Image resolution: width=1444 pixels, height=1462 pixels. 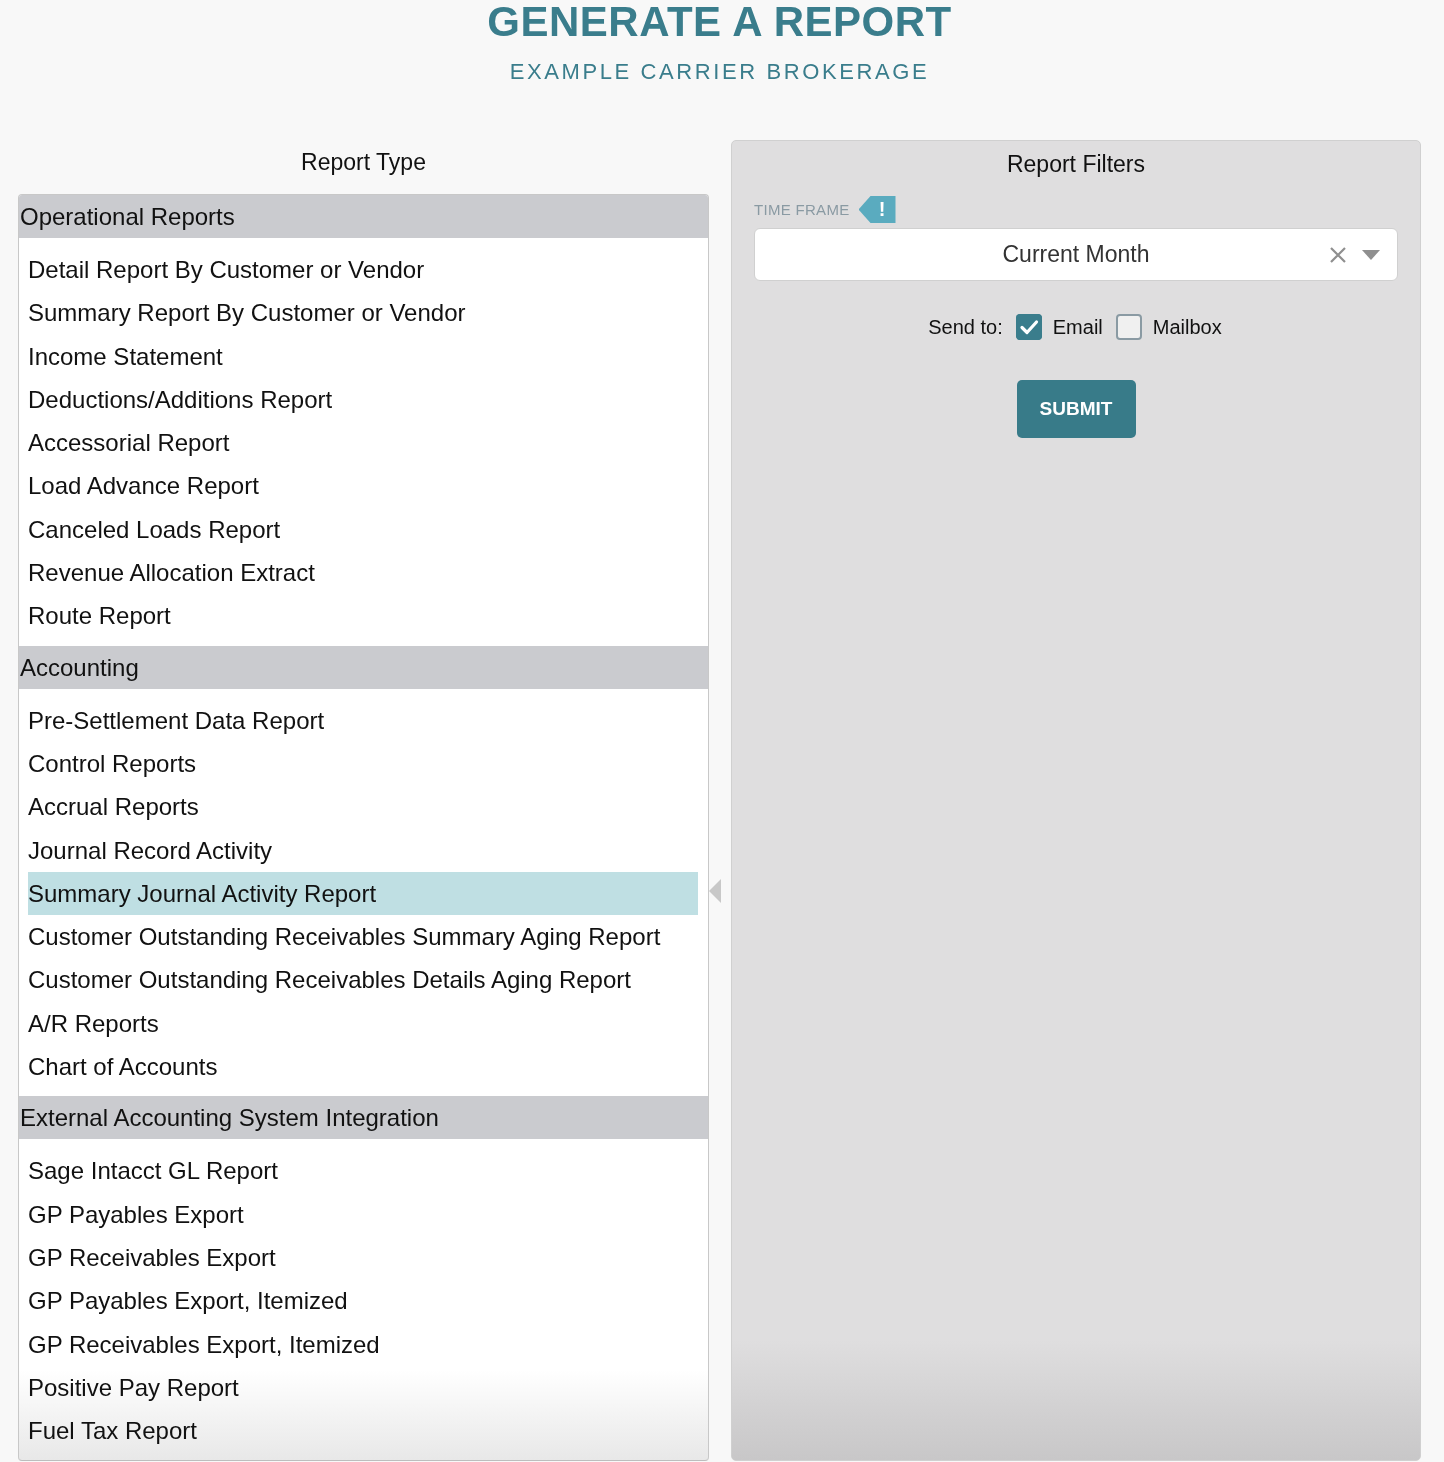 I want to click on report-list-item: Route Report, so click(x=363, y=616).